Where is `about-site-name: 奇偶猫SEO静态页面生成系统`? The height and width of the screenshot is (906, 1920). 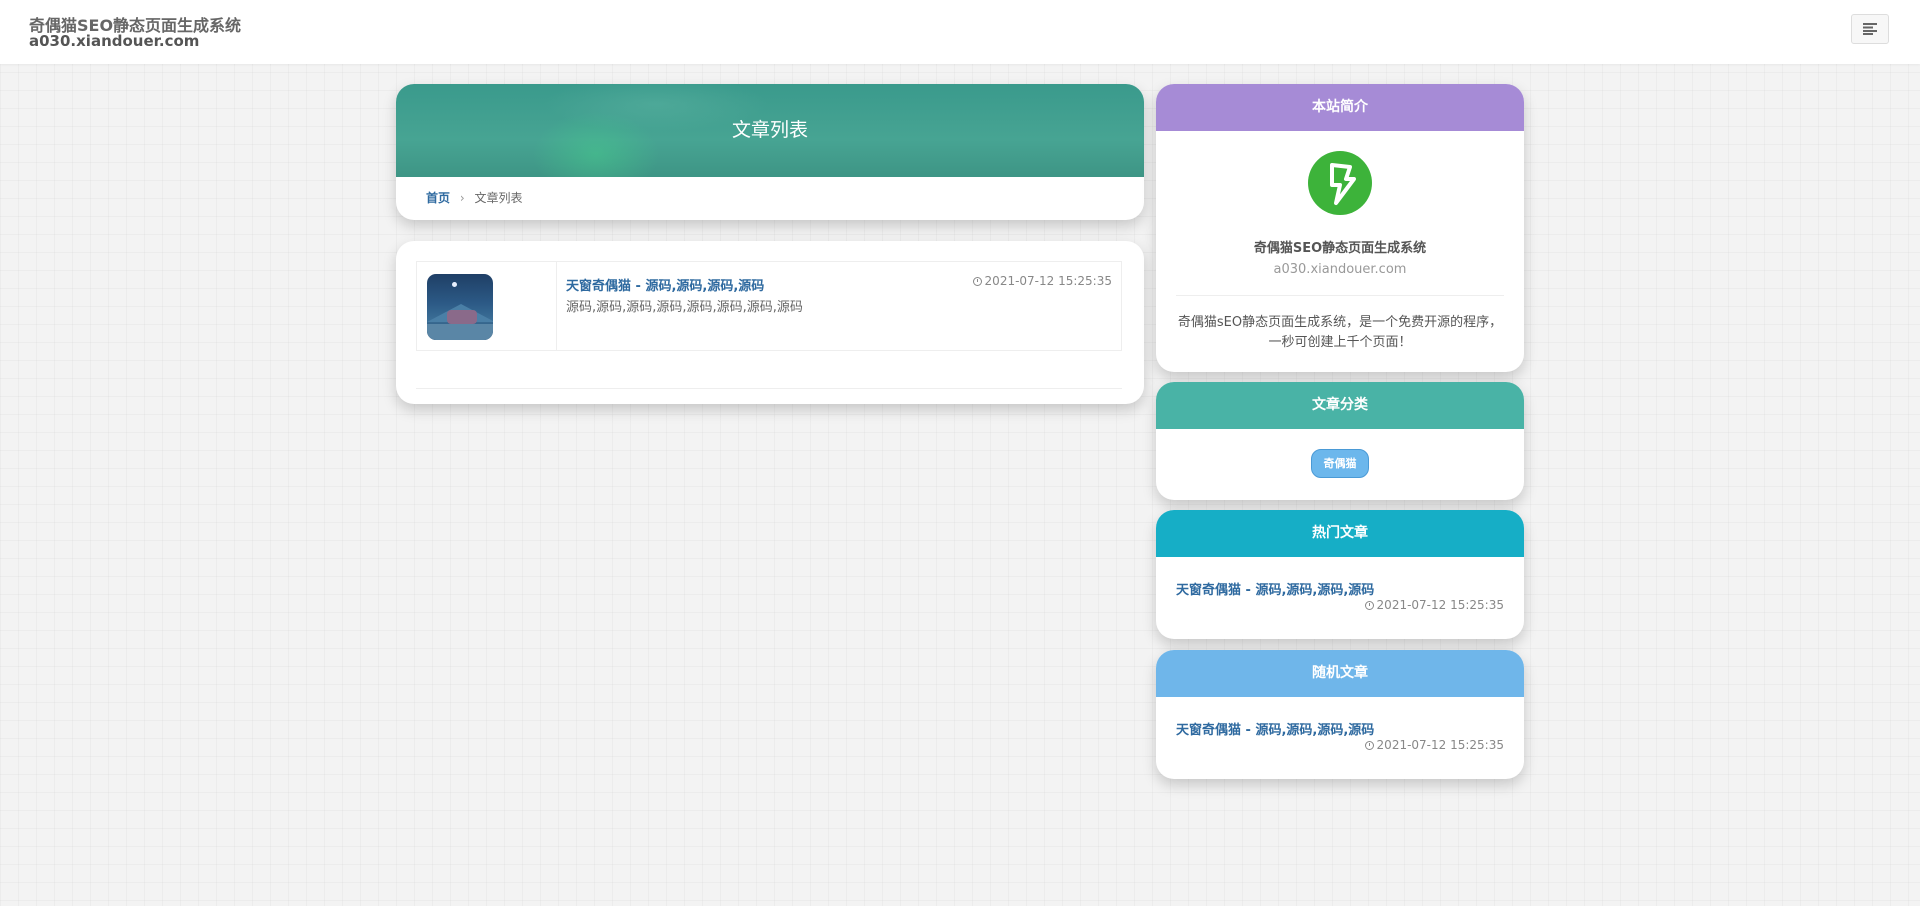
about-site-name: 奇偶猫SEO静态页面生成系统 is located at coordinates (1340, 248).